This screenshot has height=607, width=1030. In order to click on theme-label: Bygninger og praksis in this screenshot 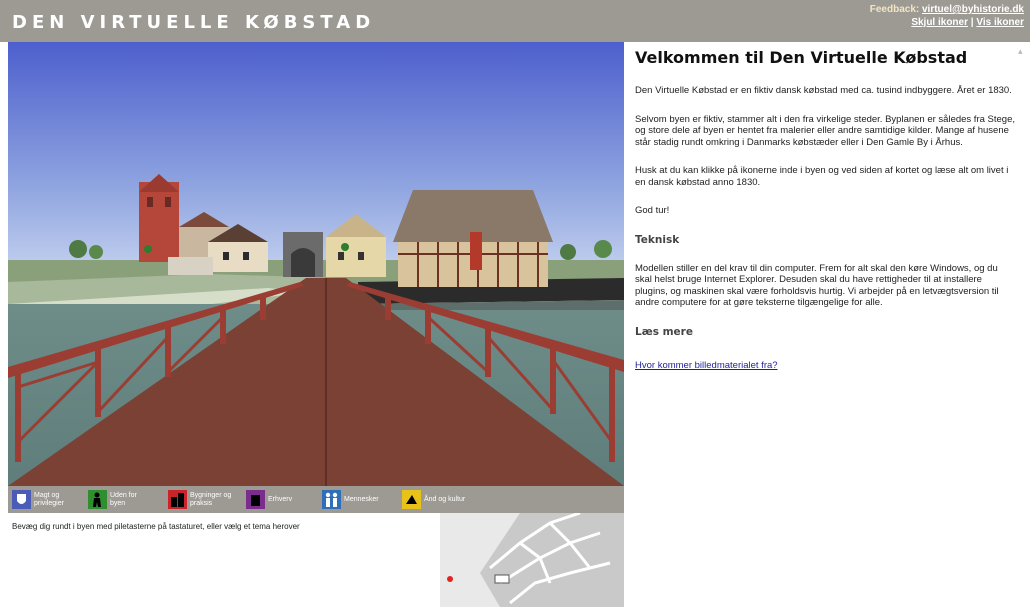, I will do `click(211, 499)`.